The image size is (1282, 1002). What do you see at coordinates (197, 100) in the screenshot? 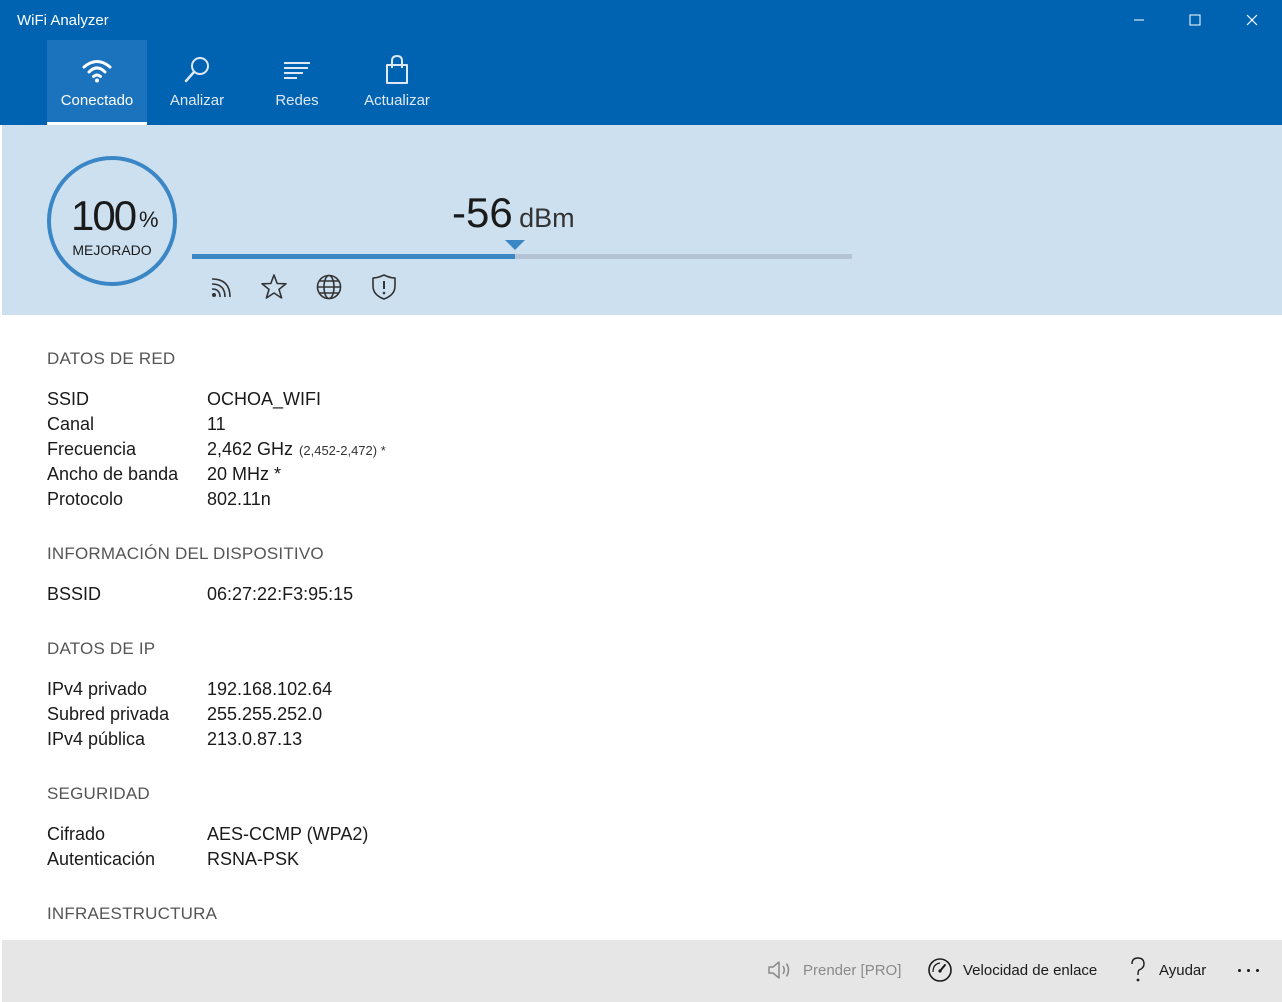
I see `tab-label: Analizar` at bounding box center [197, 100].